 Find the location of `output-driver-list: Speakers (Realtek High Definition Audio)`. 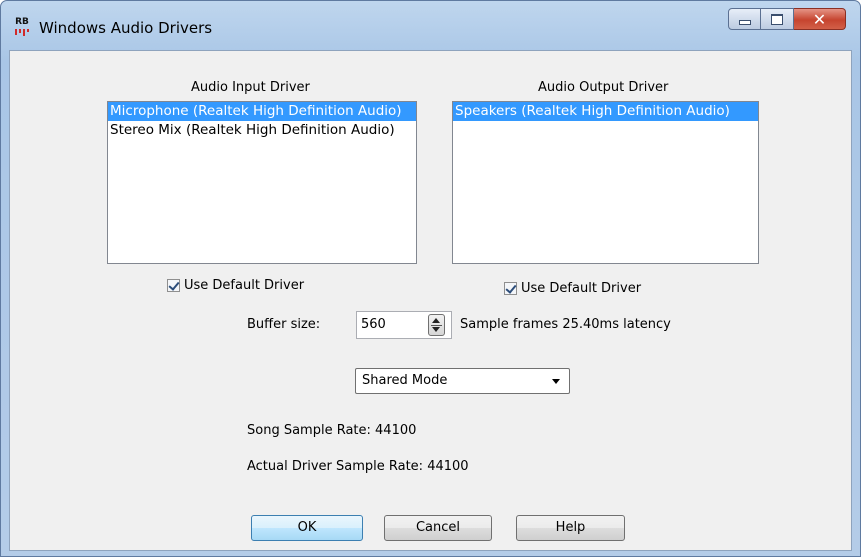

output-driver-list: Speakers (Realtek High Definition Audio) is located at coordinates (605, 182).